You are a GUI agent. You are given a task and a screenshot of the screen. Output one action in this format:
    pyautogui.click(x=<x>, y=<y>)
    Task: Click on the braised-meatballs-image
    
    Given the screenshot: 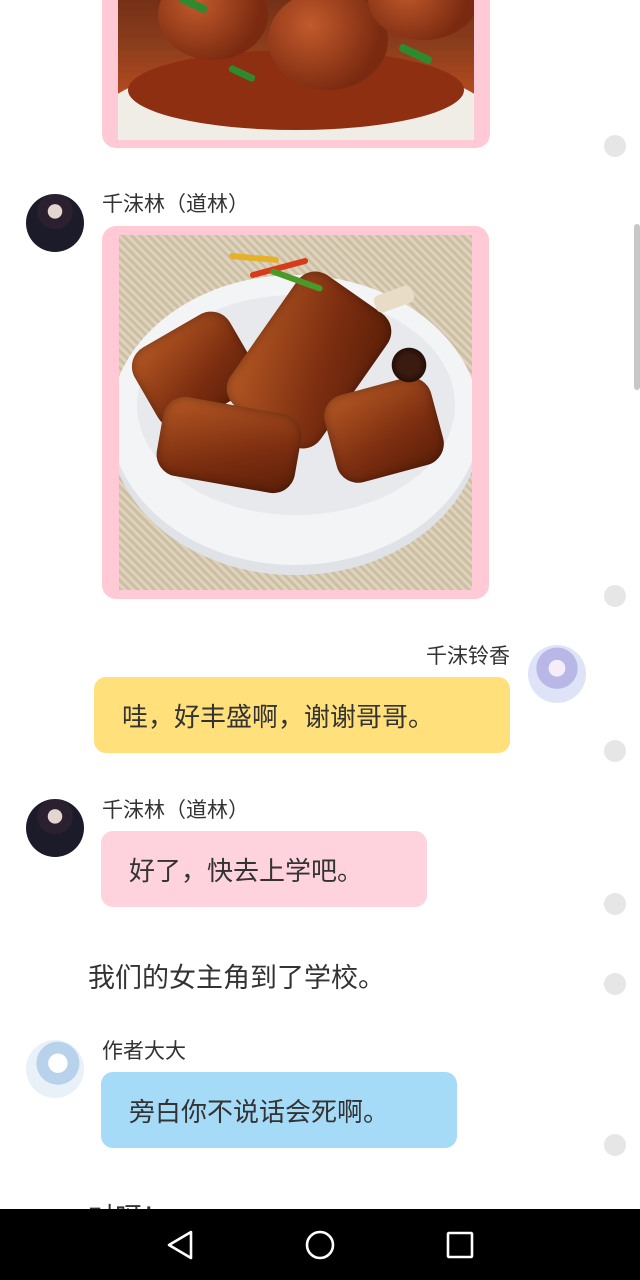 What is the action you would take?
    pyautogui.click(x=296, y=70)
    